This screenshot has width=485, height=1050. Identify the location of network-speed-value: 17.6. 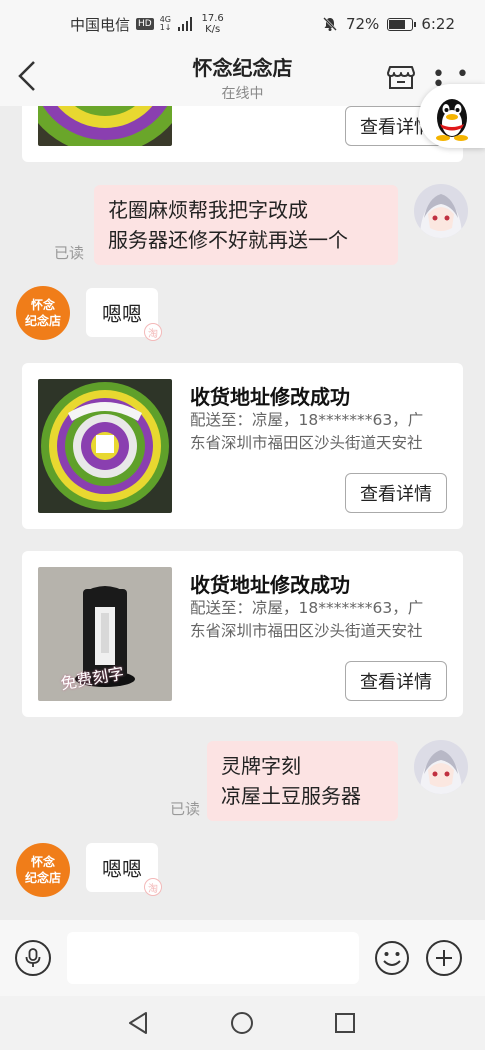
(212, 18).